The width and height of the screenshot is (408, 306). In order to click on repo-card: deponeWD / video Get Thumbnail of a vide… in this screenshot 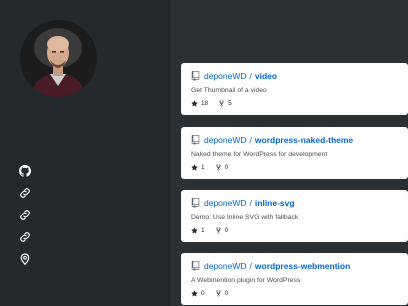, I will do `click(294, 89)`.